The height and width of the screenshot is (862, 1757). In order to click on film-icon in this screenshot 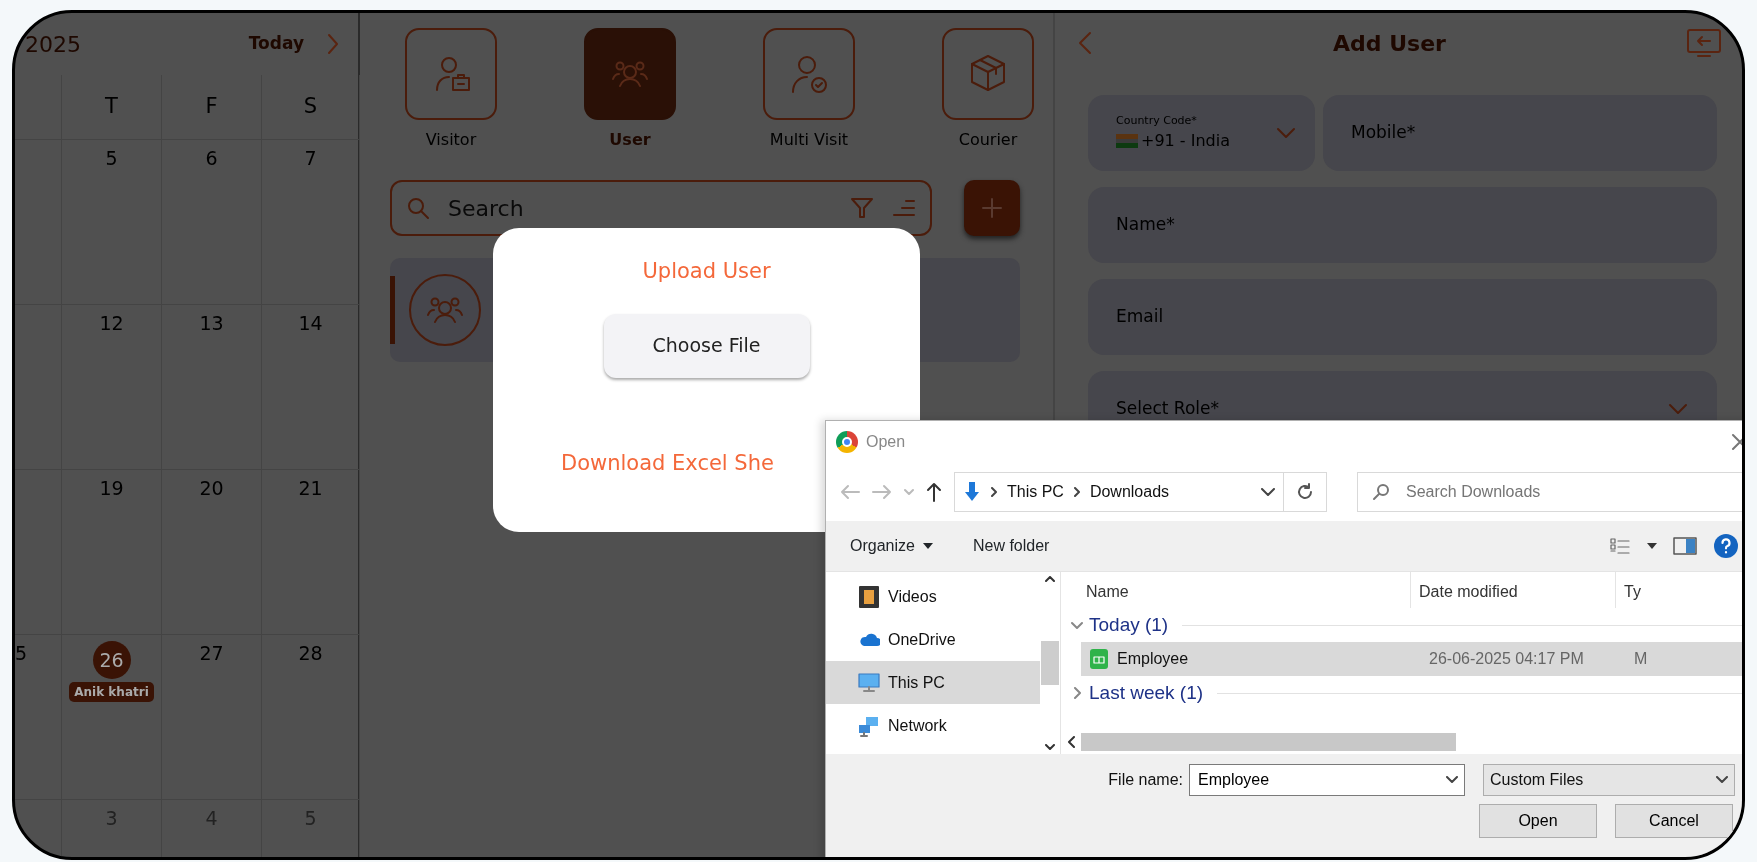, I will do `click(869, 596)`.